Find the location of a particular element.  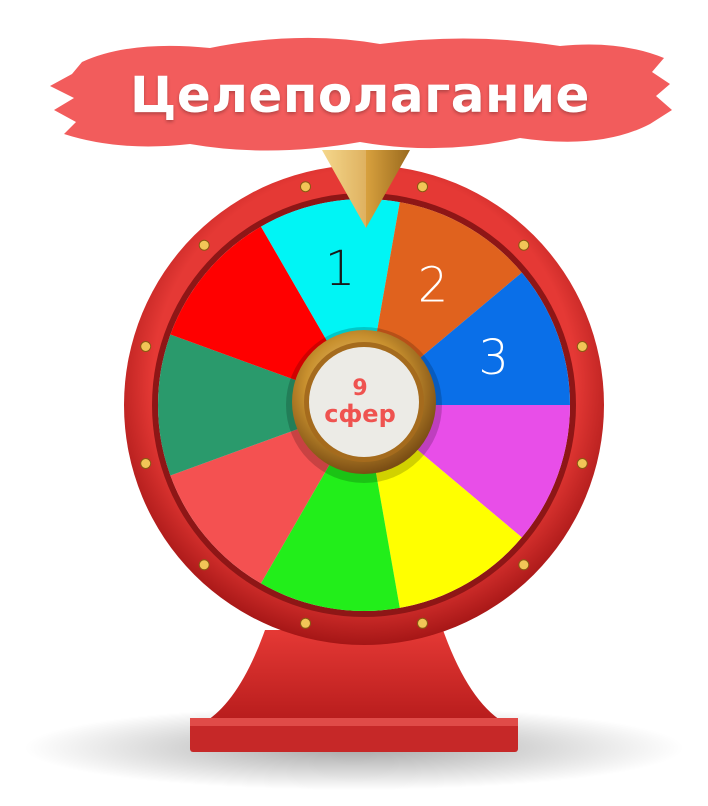

hub-count: 9 is located at coordinates (360, 388).